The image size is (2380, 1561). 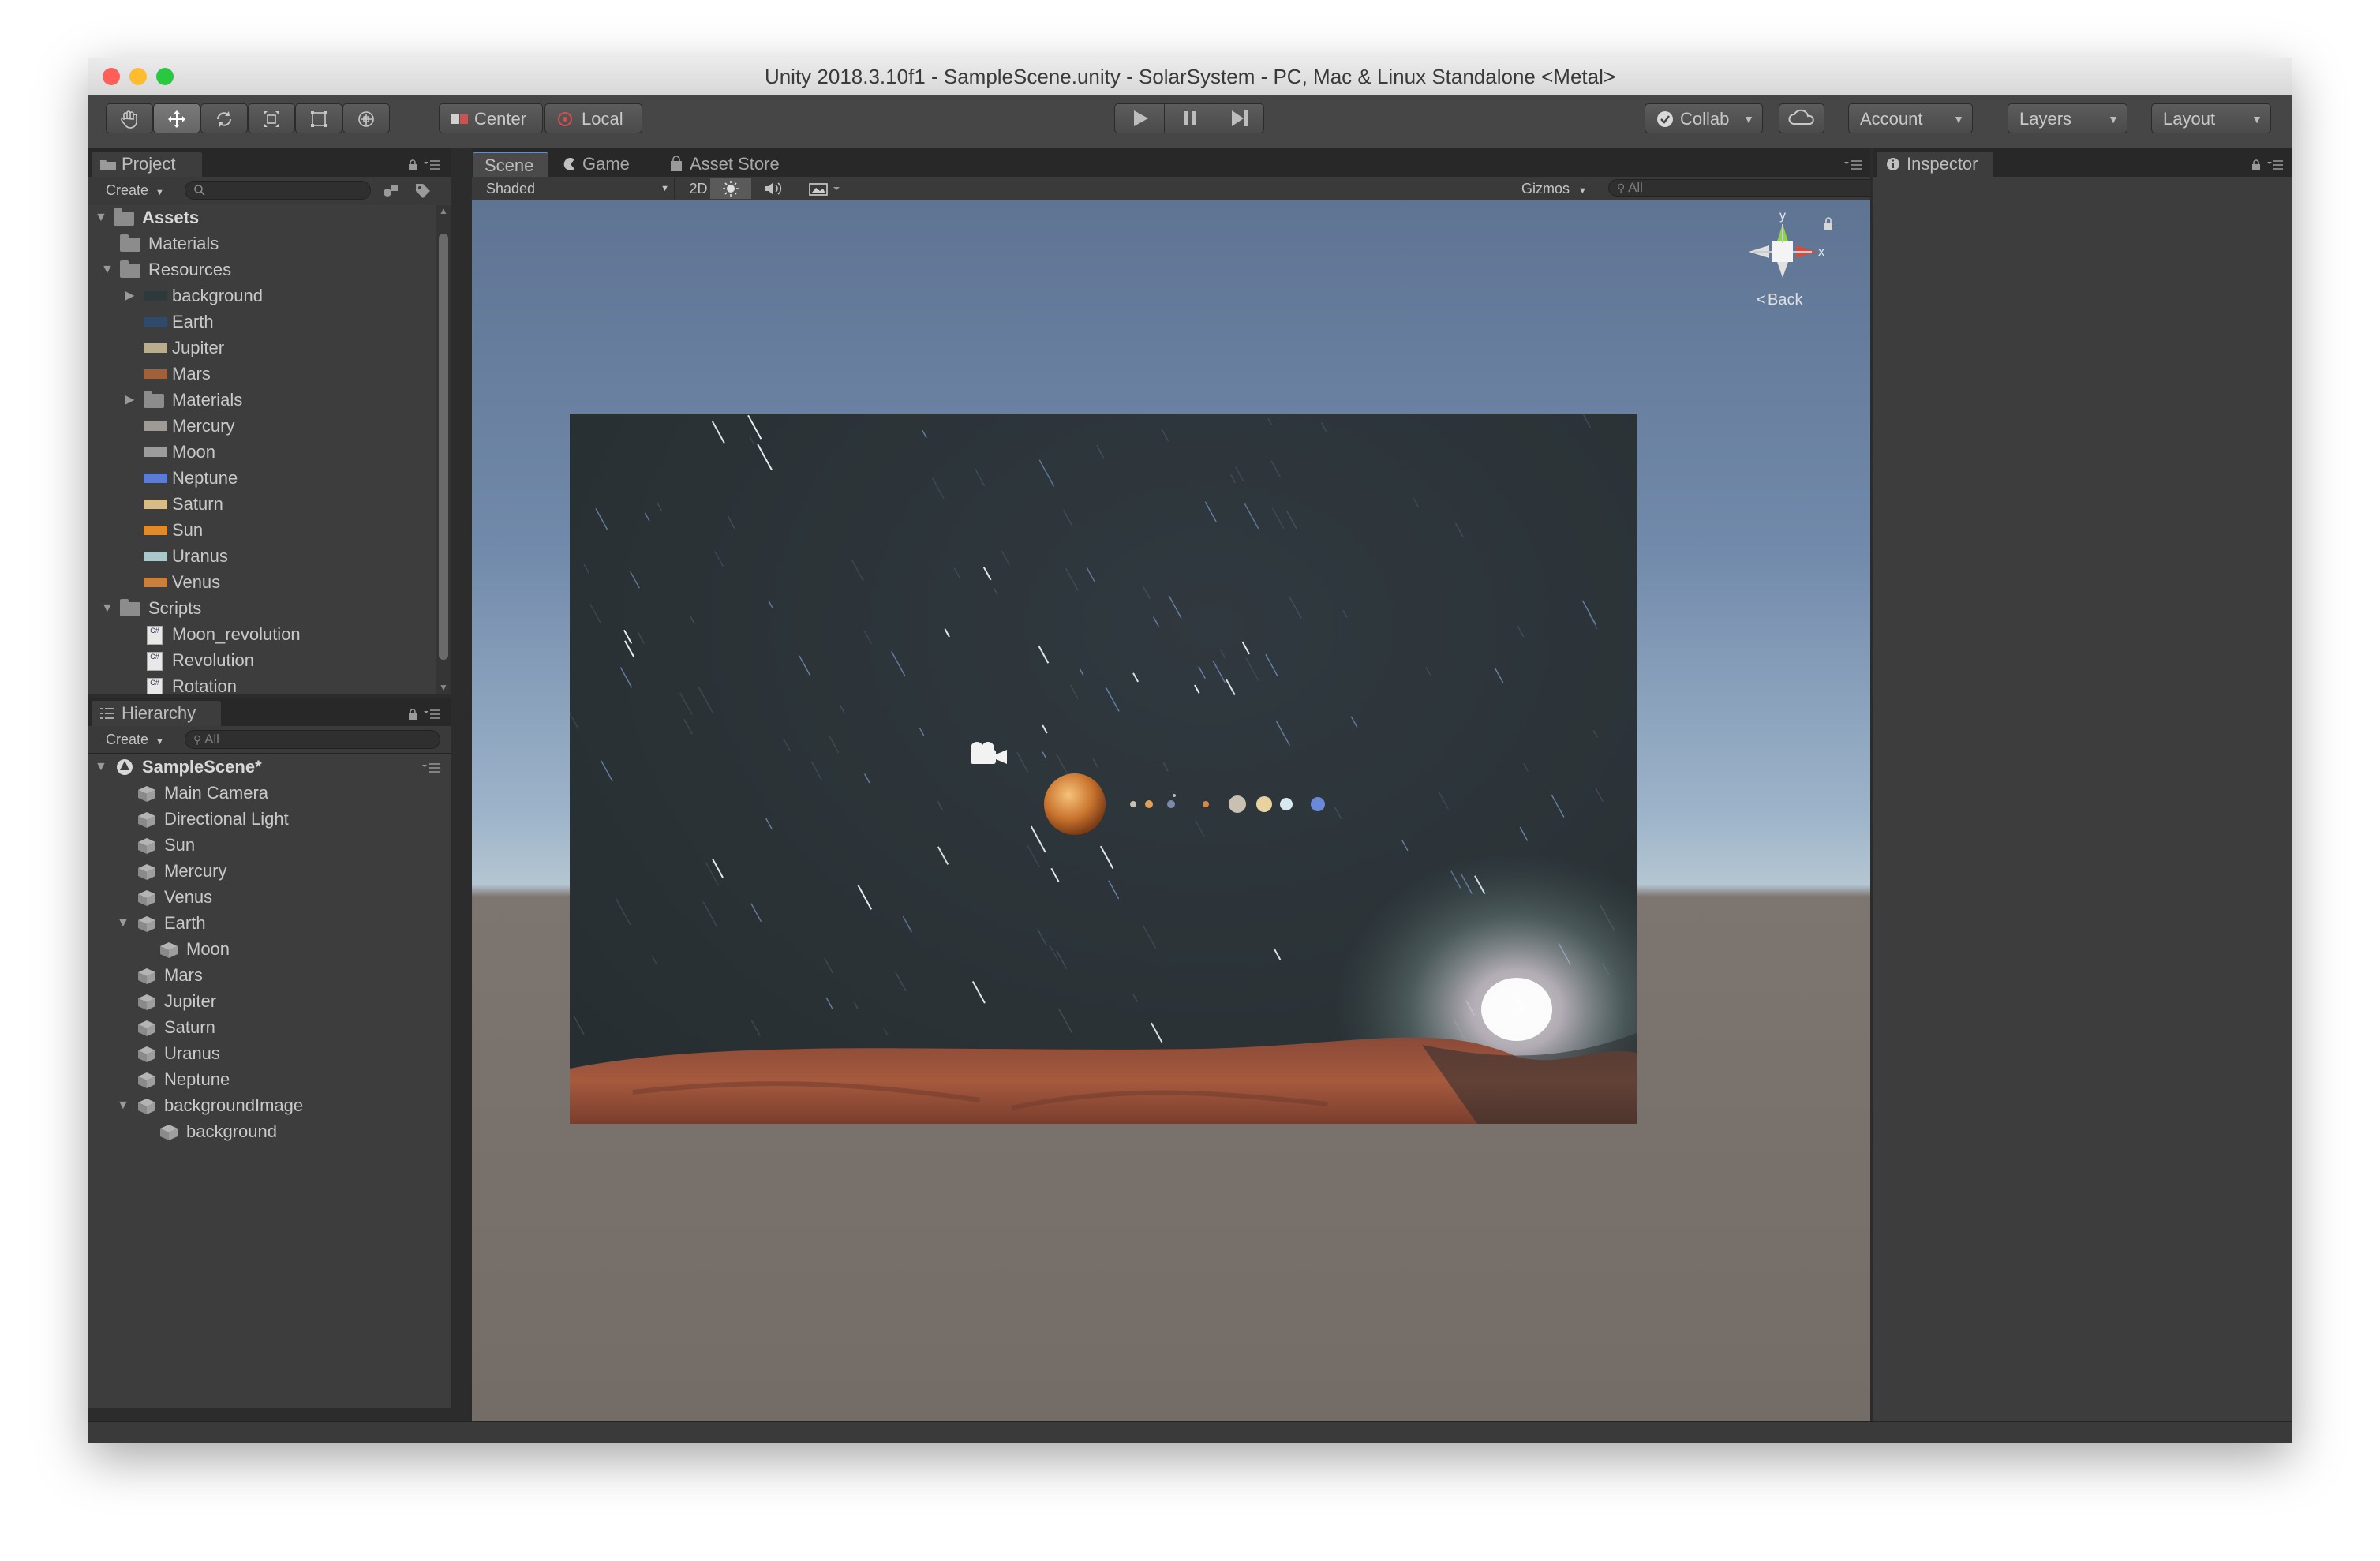 What do you see at coordinates (1828, 226) in the screenshot?
I see `gizmo-lock-icon` at bounding box center [1828, 226].